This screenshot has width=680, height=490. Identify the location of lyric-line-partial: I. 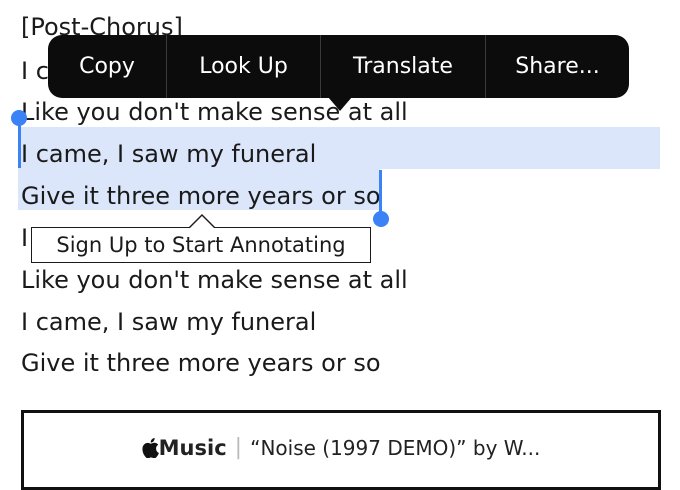
(25, 238).